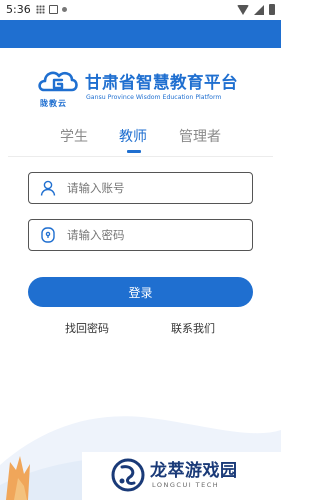 This screenshot has width=320, height=500. What do you see at coordinates (140, 292) in the screenshot?
I see `login-button: 登录` at bounding box center [140, 292].